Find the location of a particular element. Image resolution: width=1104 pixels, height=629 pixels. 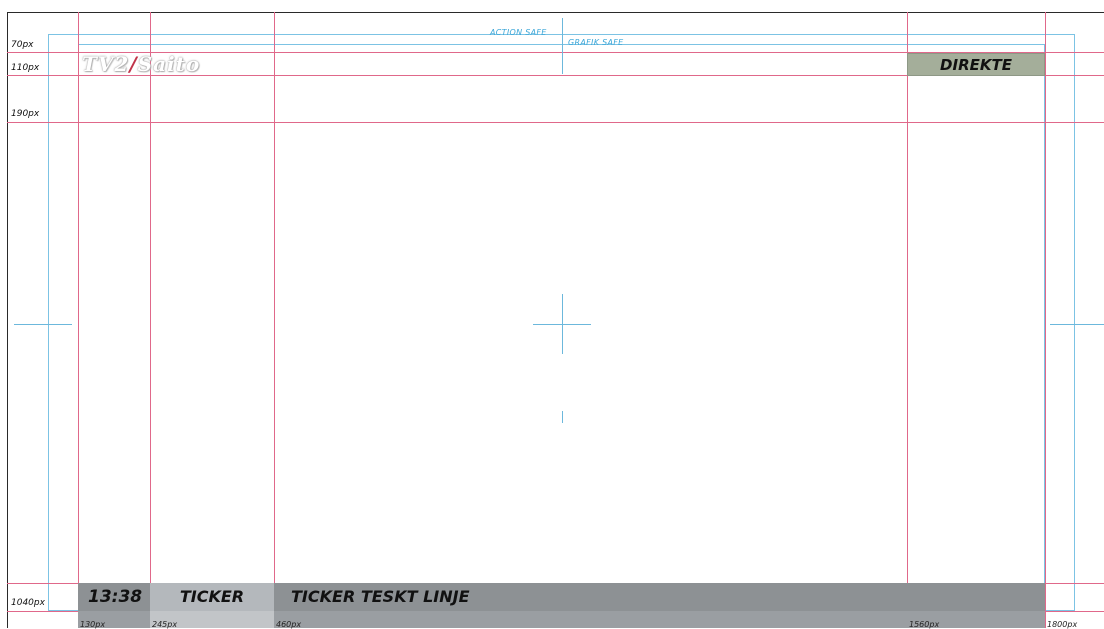

row-label-1040: 1040px is located at coordinates (28, 603).